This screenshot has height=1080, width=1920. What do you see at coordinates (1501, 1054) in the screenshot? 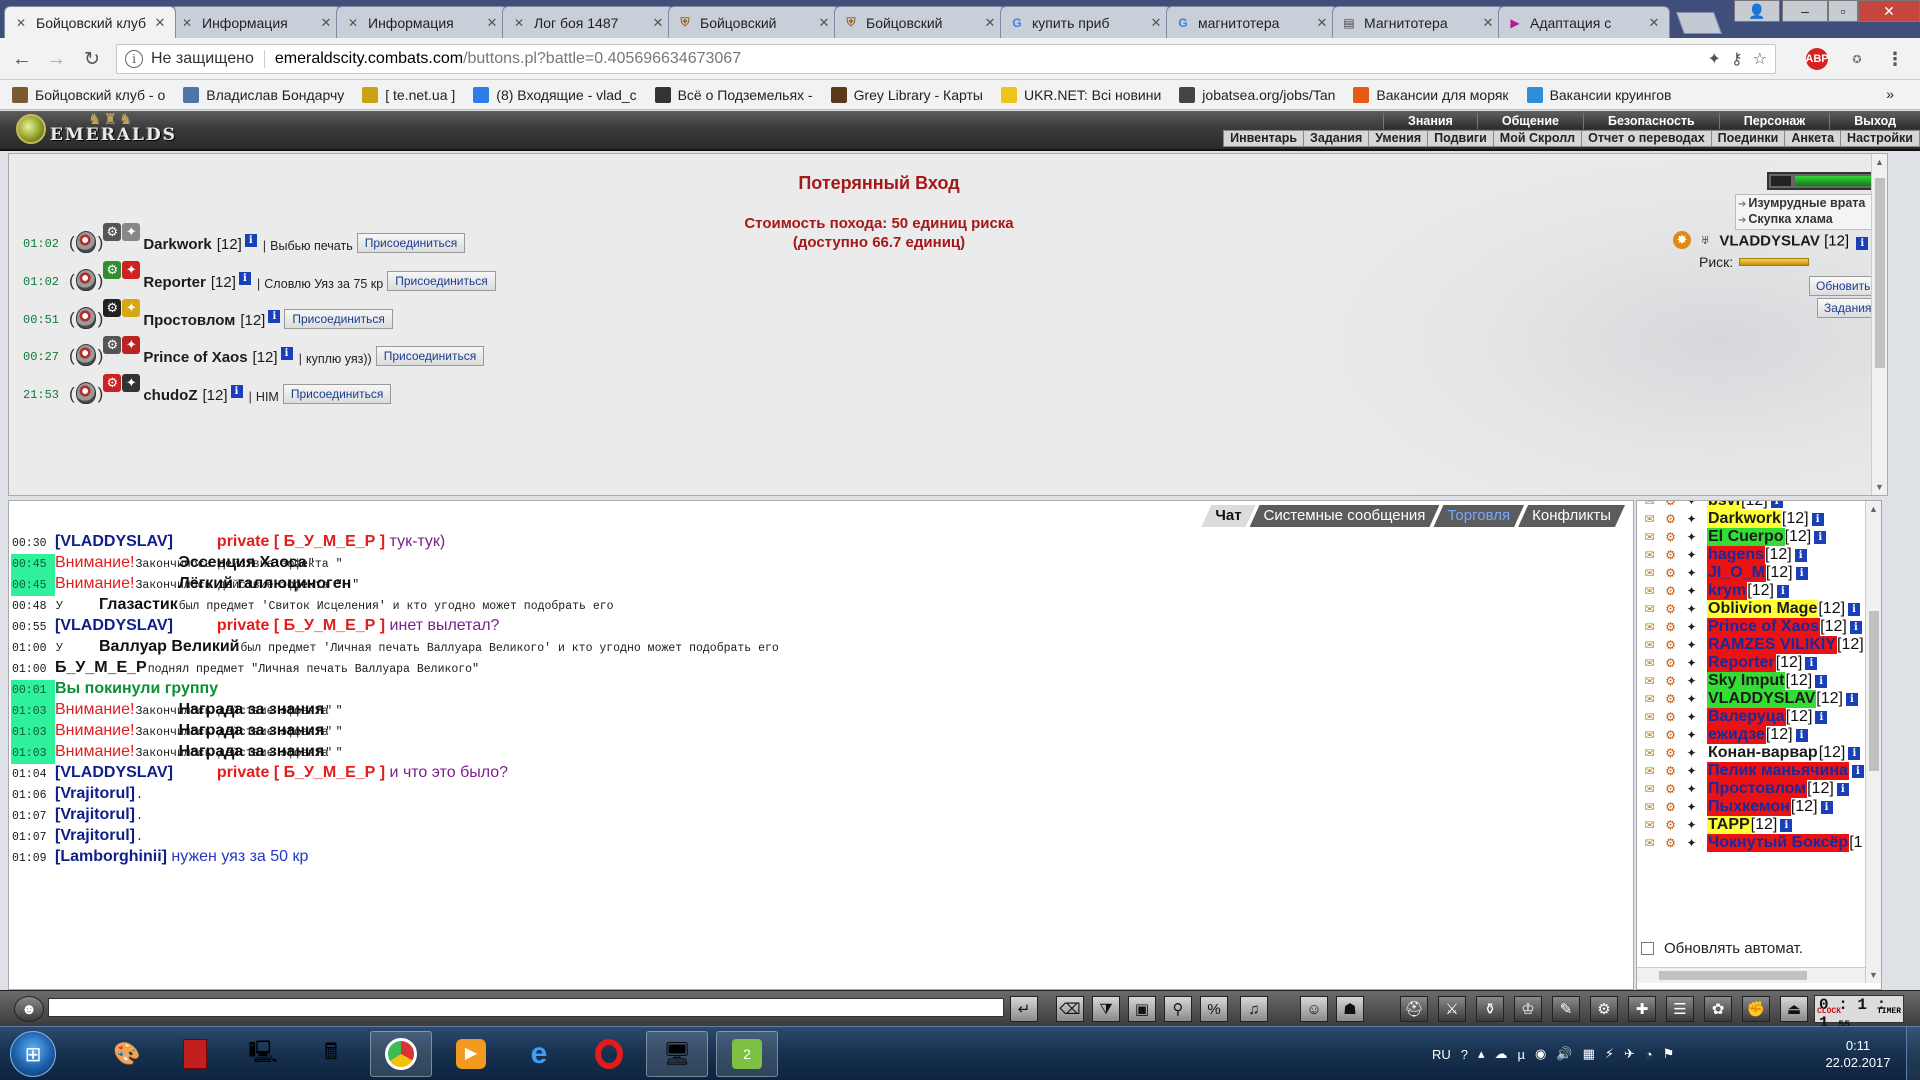
I see `skype-icon: ☁` at bounding box center [1501, 1054].